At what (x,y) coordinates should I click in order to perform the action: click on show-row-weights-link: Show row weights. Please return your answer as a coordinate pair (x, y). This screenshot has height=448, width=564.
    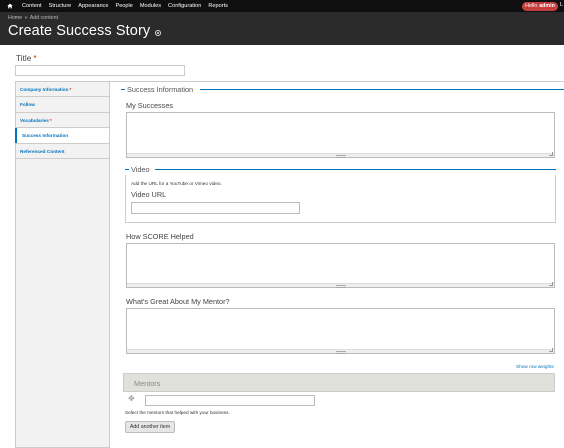
    Looking at the image, I should click on (535, 366).